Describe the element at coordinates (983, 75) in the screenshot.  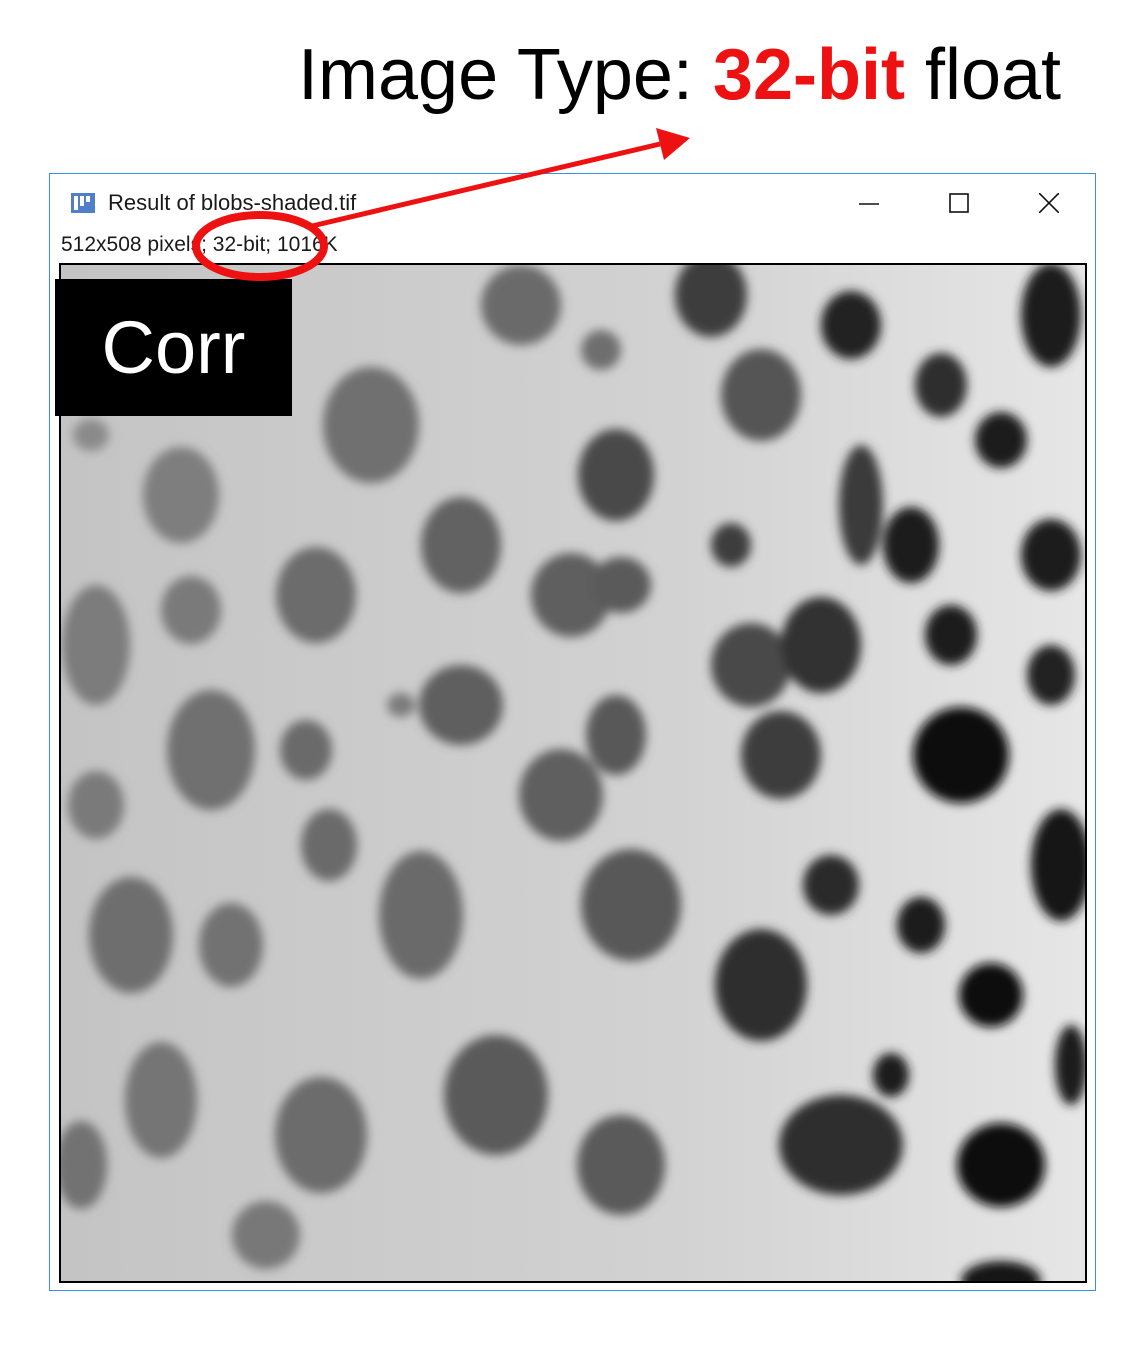
I see `headline-suffix: float` at that location.